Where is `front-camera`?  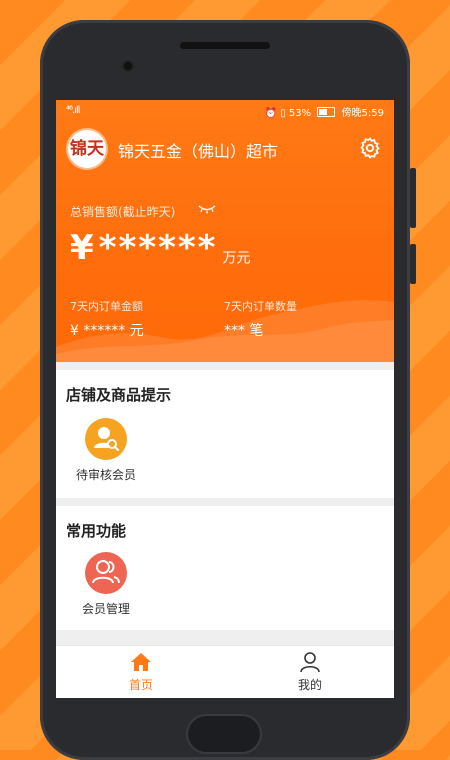 front-camera is located at coordinates (128, 66).